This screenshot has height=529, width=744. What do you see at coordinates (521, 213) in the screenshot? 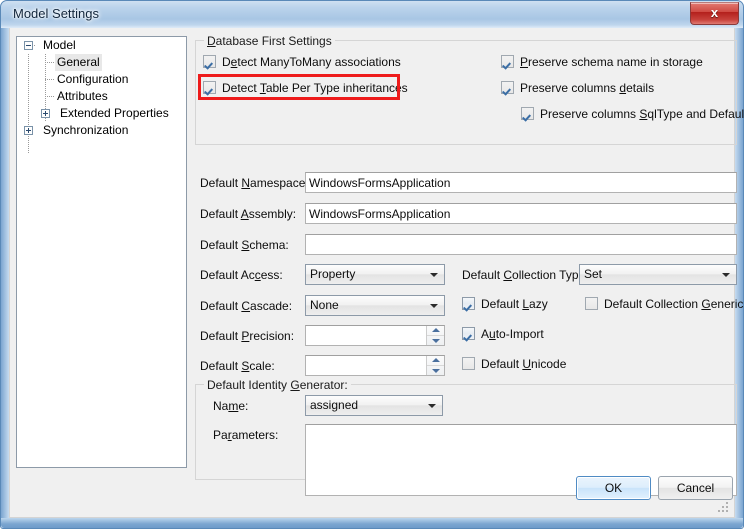
I see `default-assembly-input` at bounding box center [521, 213].